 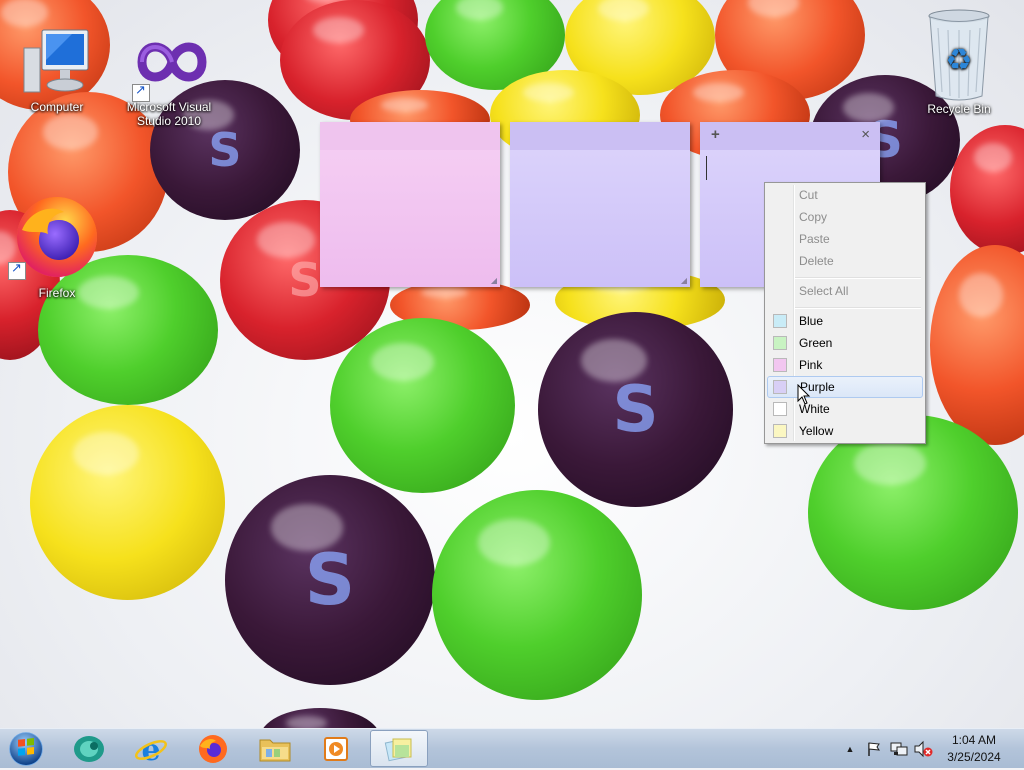 I want to click on network-icon, so click(x=899, y=749).